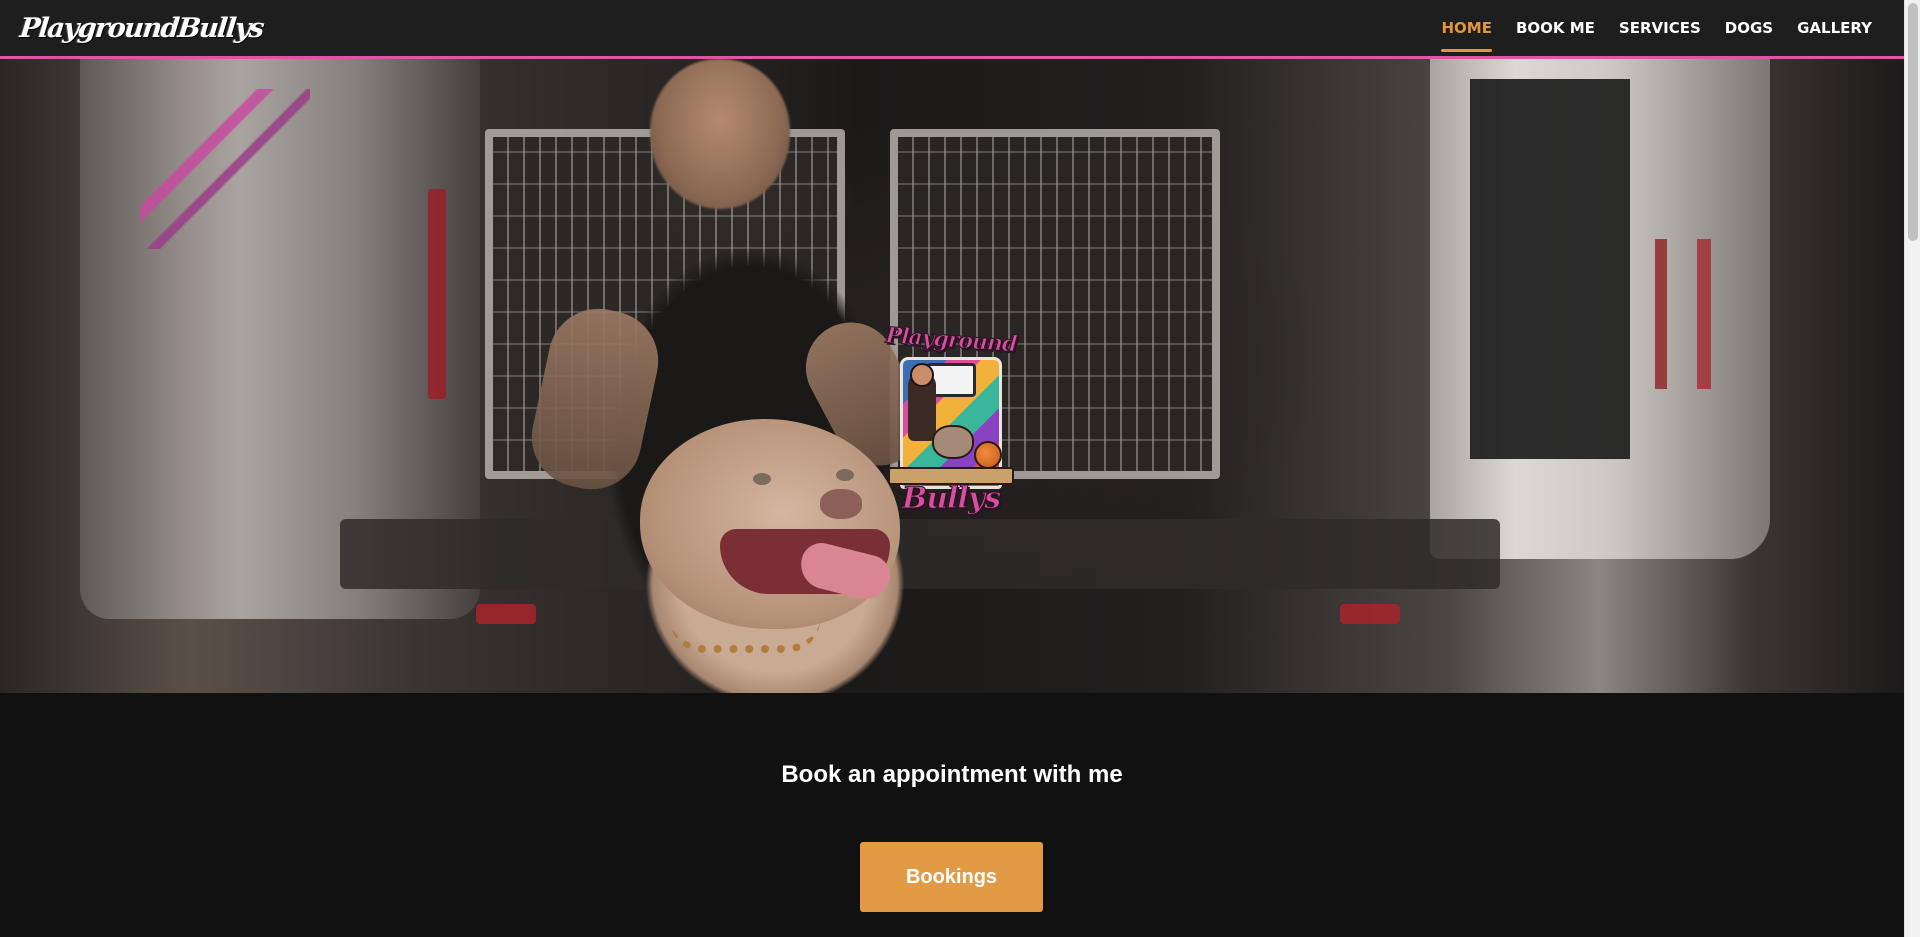 Image resolution: width=1920 pixels, height=937 pixels. I want to click on badge-person-head, so click(922, 375).